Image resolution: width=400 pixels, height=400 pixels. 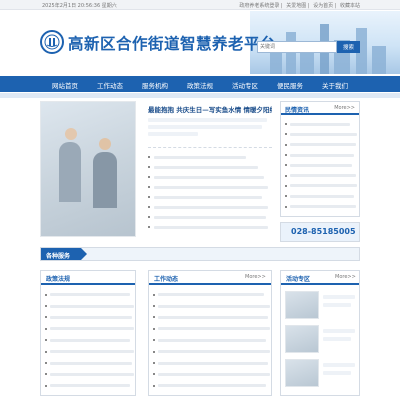 I want to click on column-header: 工作动态 More>>, so click(x=210, y=278).